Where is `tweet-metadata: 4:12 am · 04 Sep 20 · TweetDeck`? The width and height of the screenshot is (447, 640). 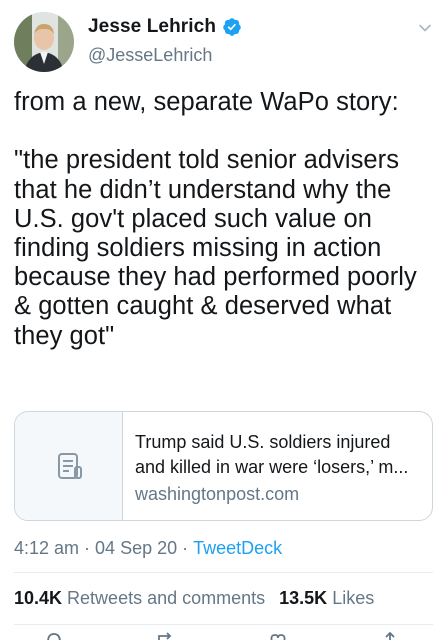 tweet-metadata: 4:12 am · 04 Sep 20 · TweetDeck is located at coordinates (148, 548).